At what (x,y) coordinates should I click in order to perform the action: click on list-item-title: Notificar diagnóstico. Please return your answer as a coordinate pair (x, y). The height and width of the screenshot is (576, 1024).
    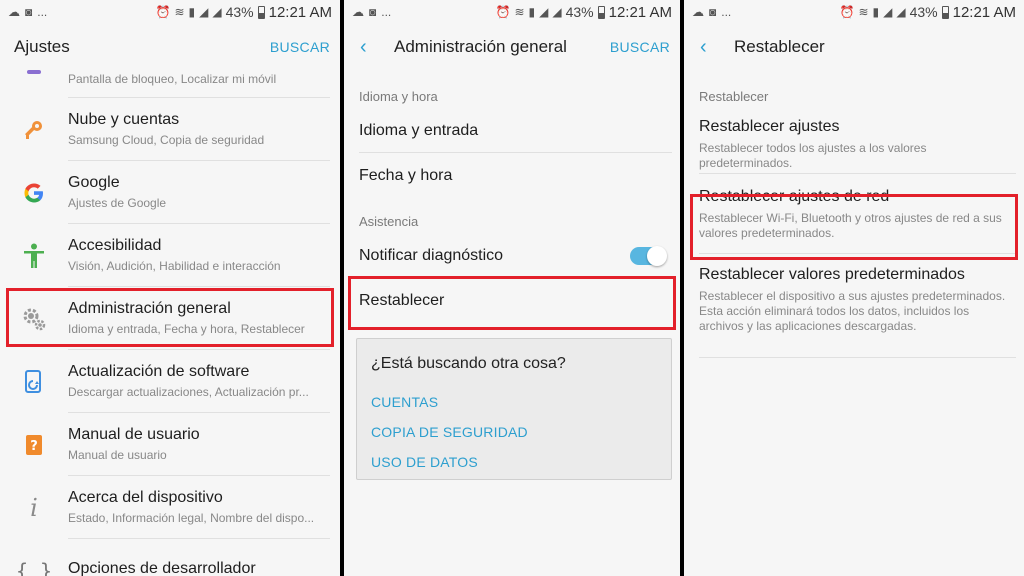
    Looking at the image, I should click on (431, 255).